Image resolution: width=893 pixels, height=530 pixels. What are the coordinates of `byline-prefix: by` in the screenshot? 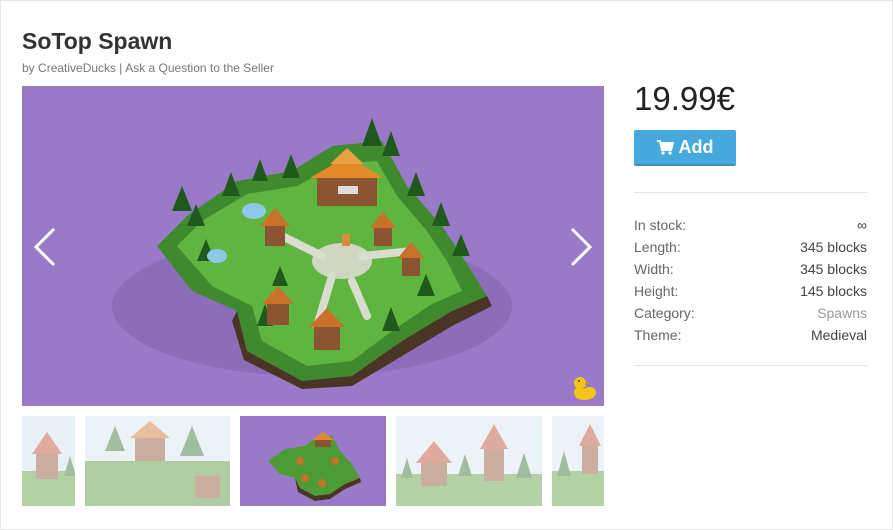 It's located at (28, 68).